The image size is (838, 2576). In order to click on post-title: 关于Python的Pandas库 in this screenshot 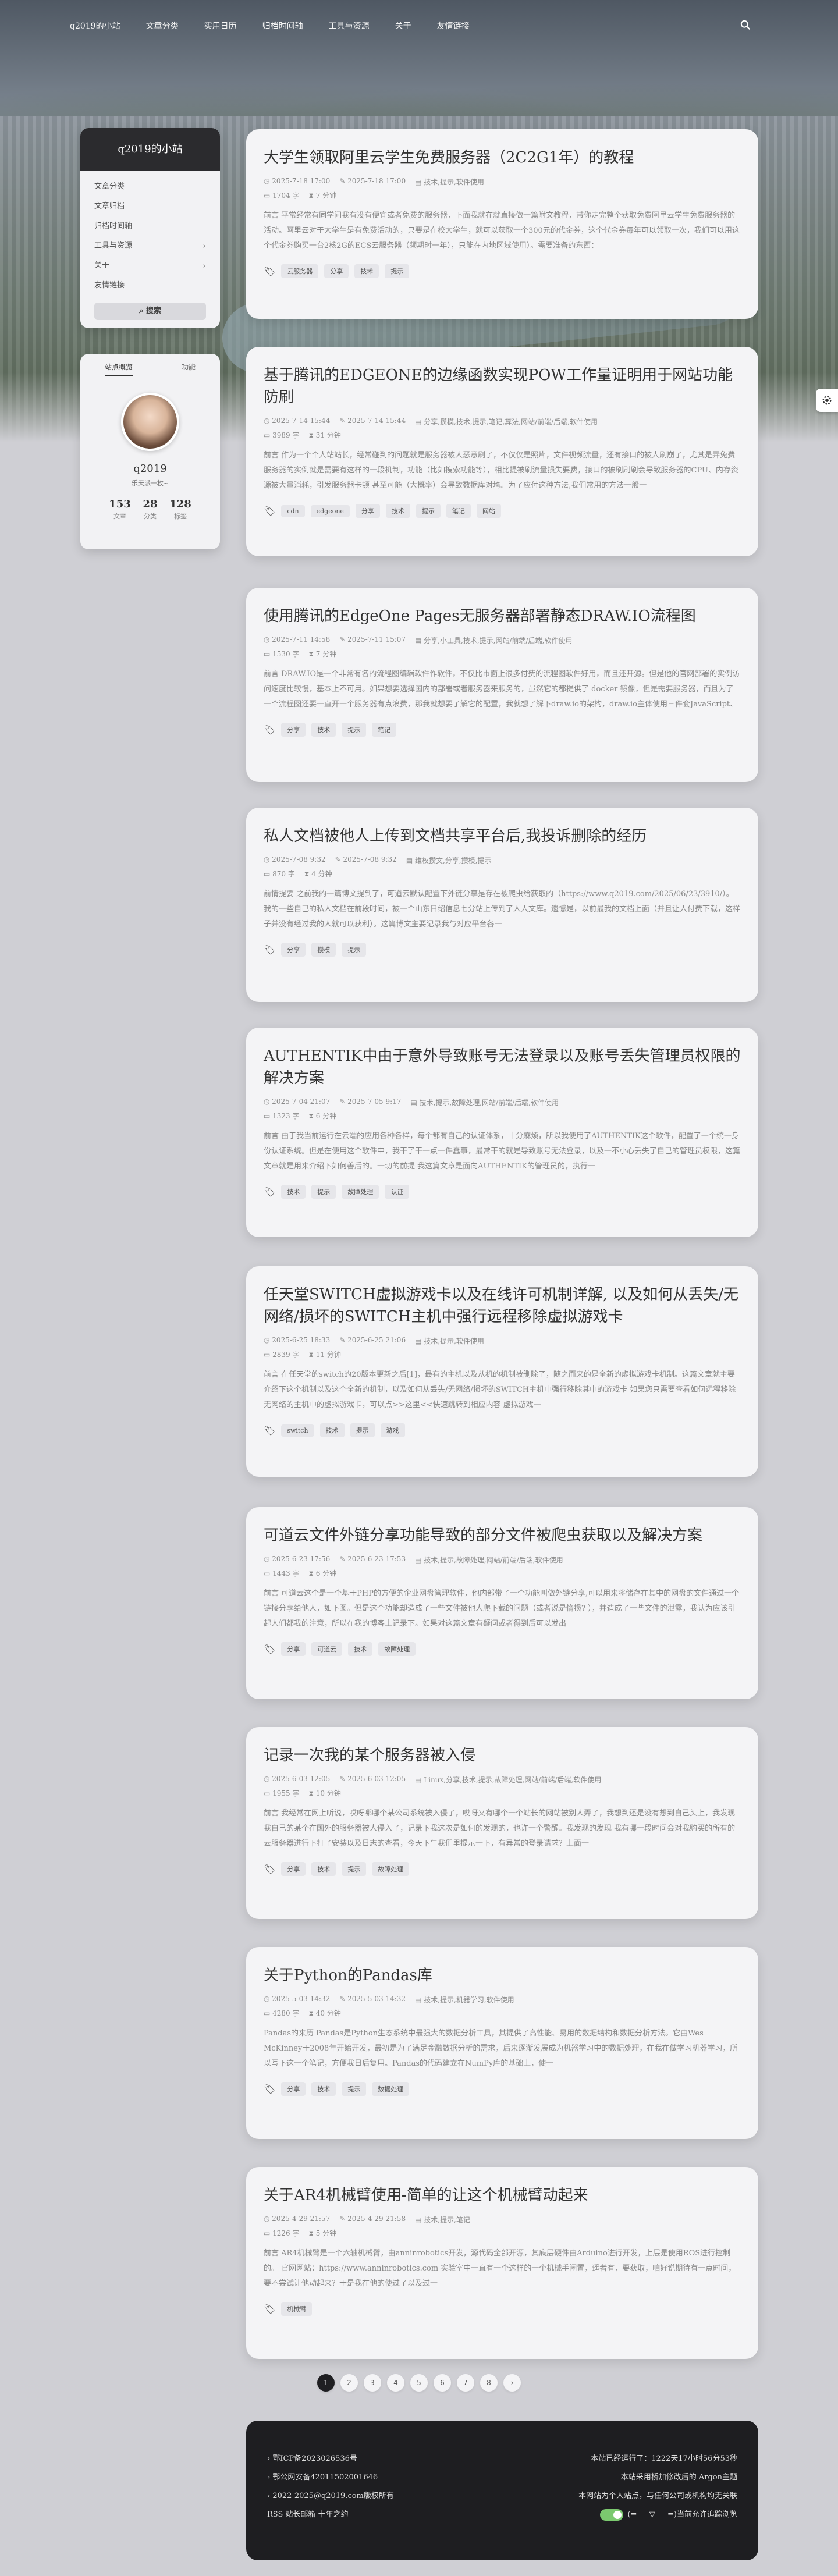, I will do `click(502, 1976)`.